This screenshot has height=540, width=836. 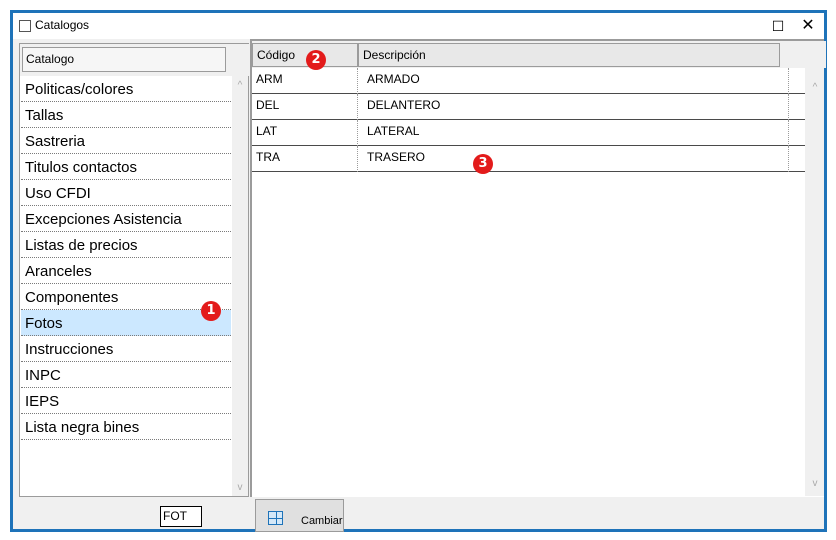 I want to click on table-row: LAT LATERAL, so click(x=528, y=133).